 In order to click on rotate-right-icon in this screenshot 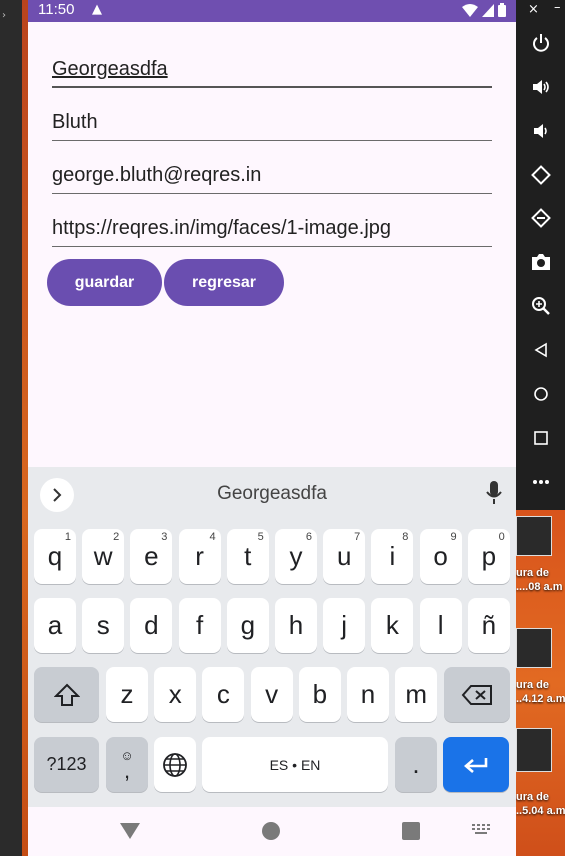, I will do `click(541, 218)`.